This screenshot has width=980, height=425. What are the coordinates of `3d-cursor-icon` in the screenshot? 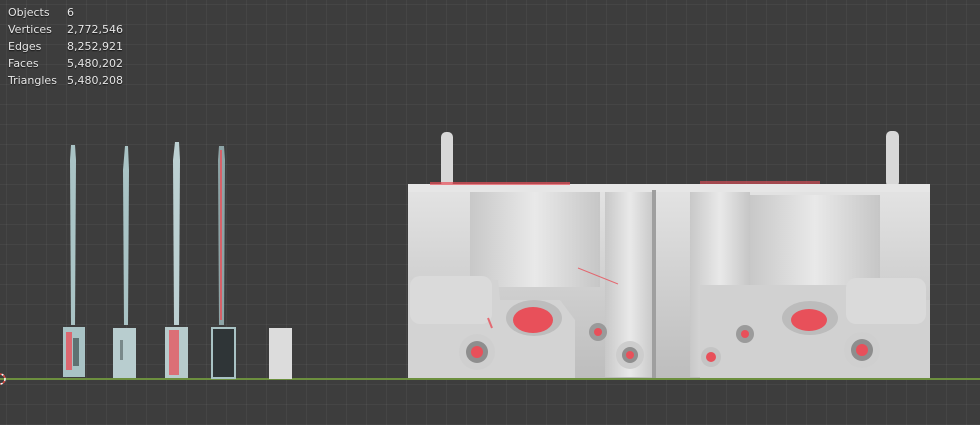 It's located at (3, 379).